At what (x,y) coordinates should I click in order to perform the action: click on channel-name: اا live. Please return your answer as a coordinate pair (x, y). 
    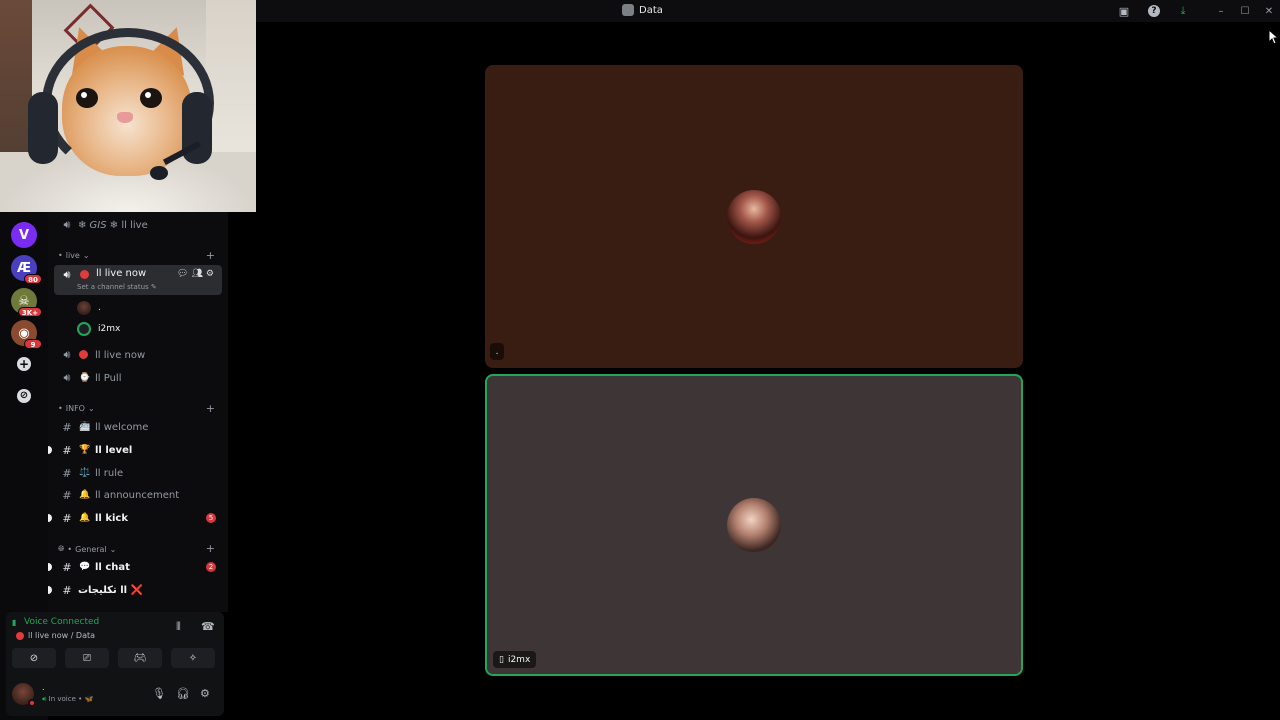
    Looking at the image, I should click on (134, 225).